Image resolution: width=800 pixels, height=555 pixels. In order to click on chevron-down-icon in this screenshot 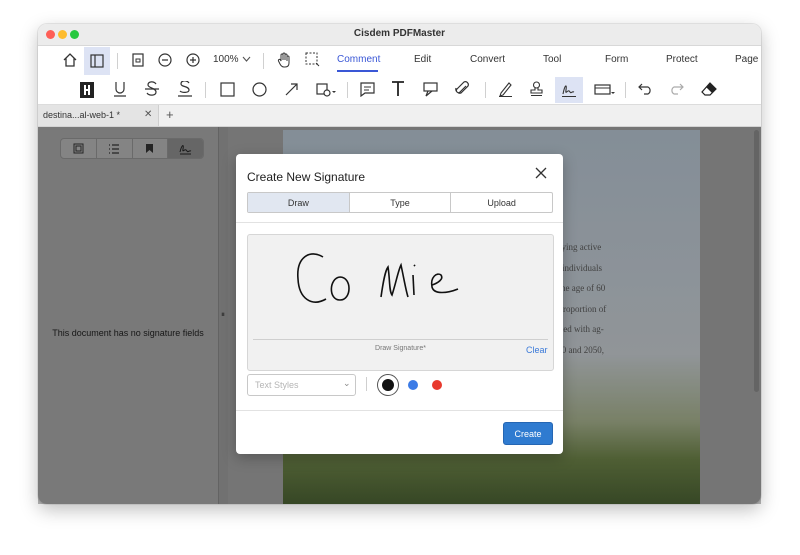, I will do `click(246, 59)`.